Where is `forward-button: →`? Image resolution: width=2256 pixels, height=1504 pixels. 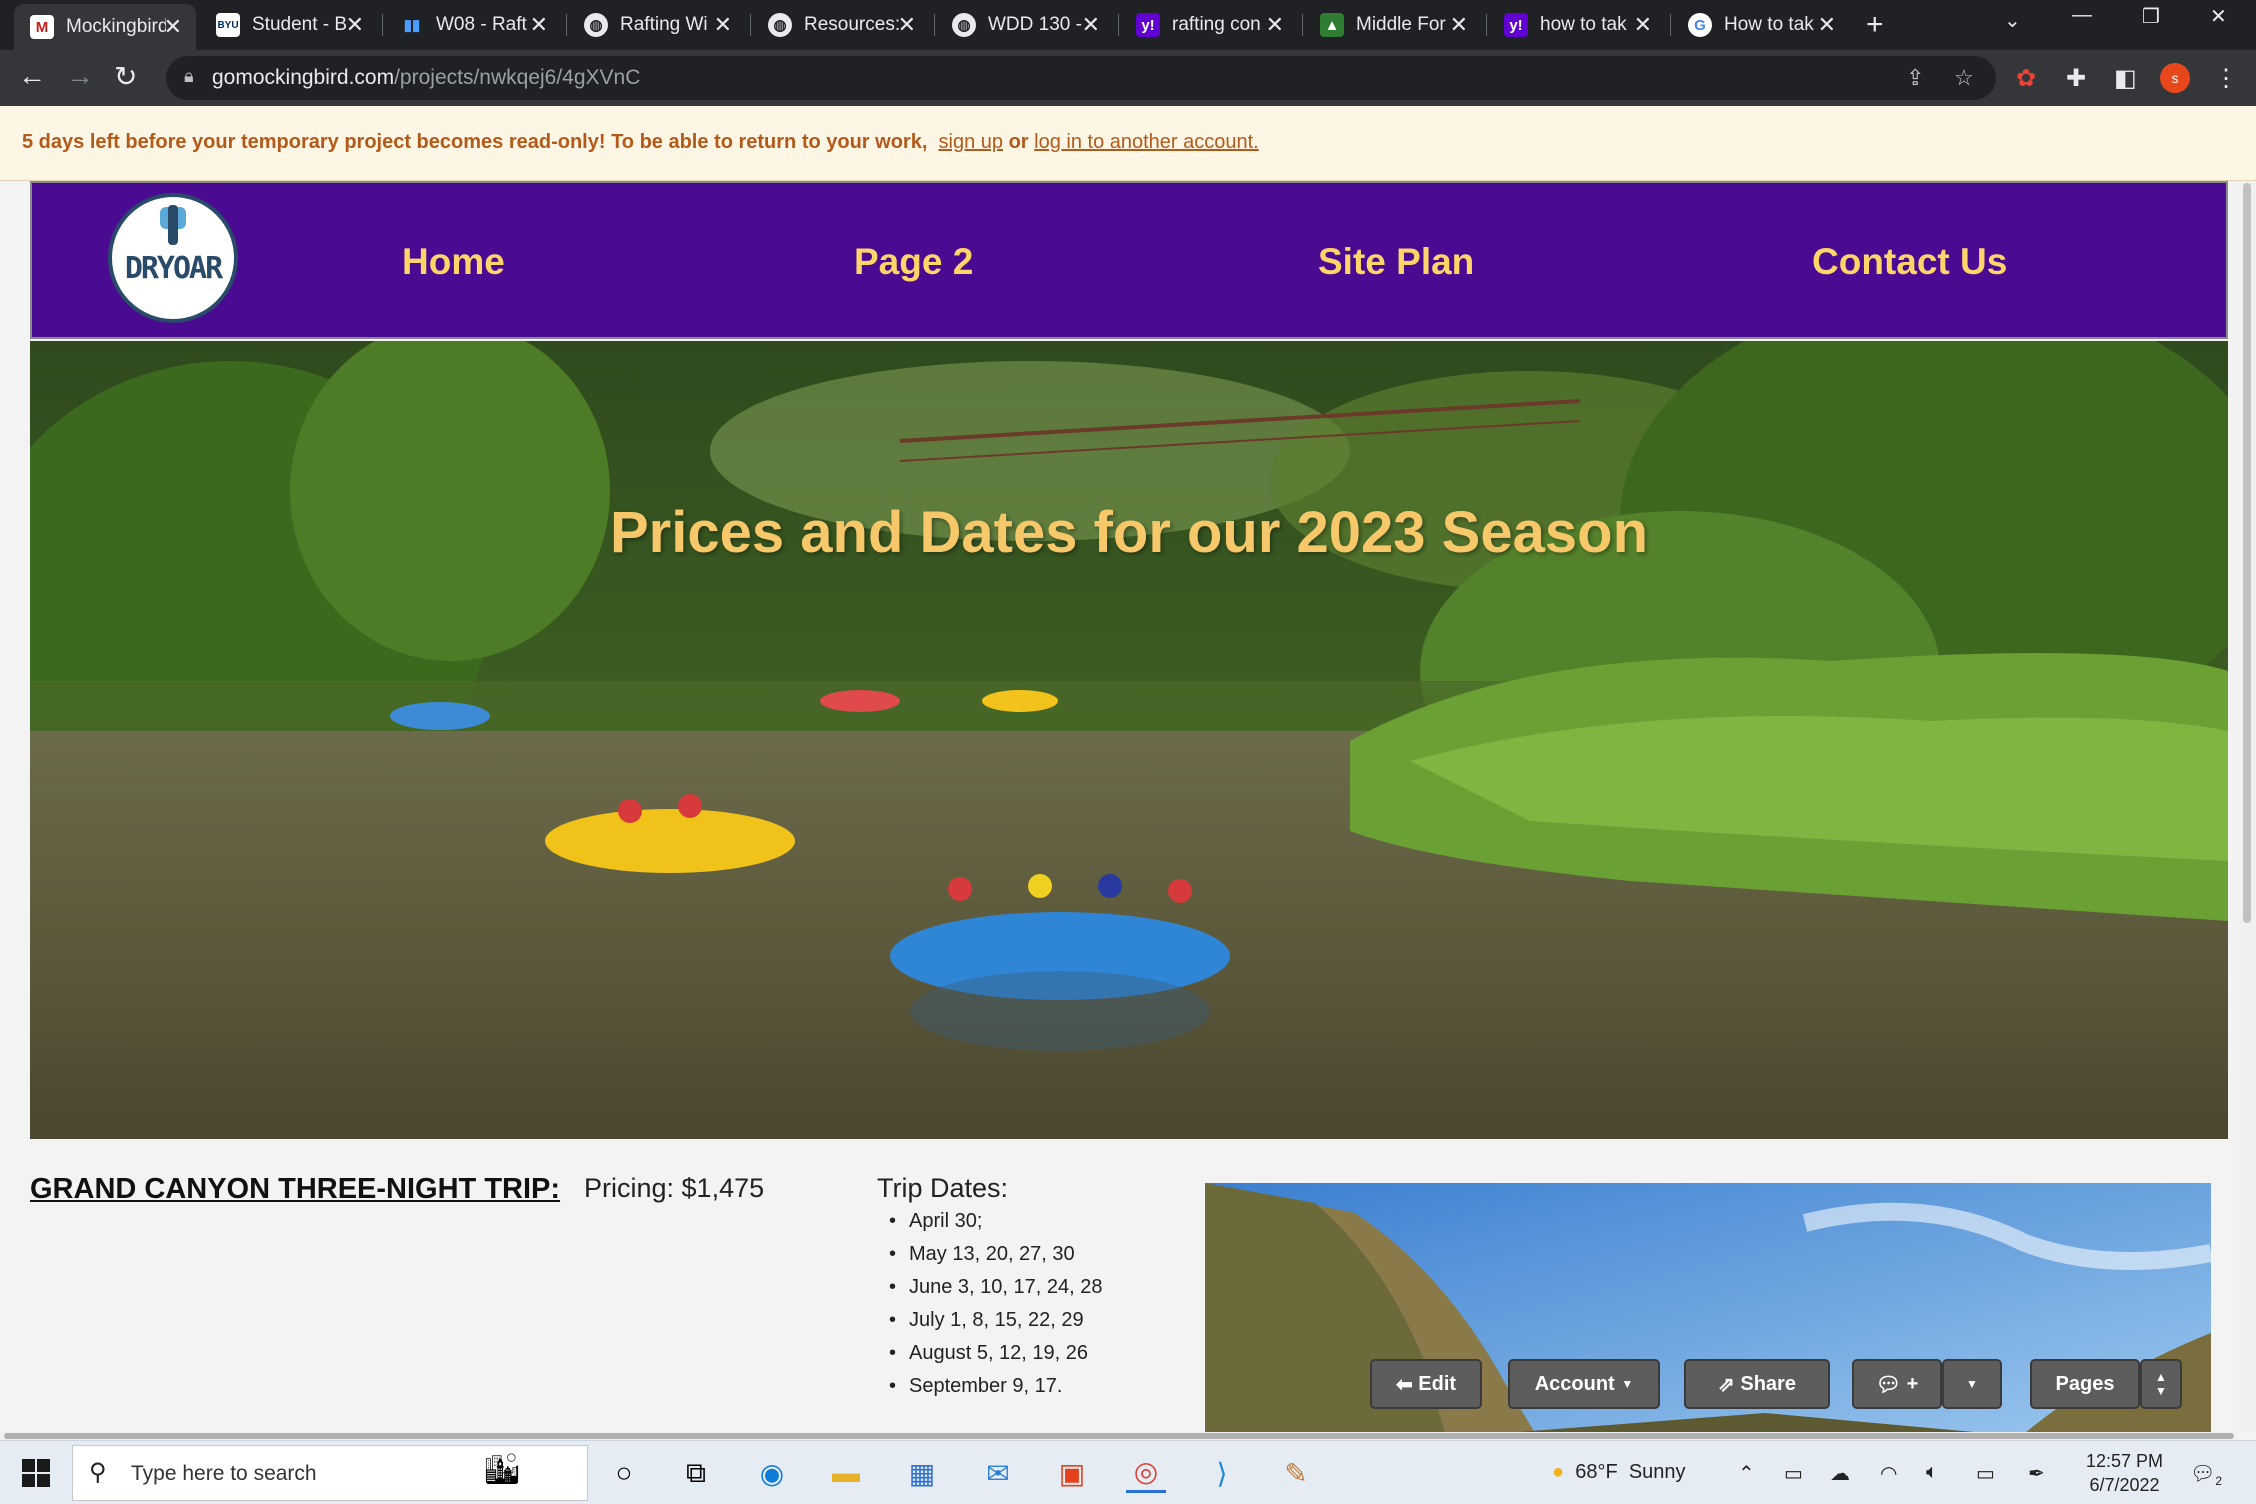
forward-button: → is located at coordinates (80, 76).